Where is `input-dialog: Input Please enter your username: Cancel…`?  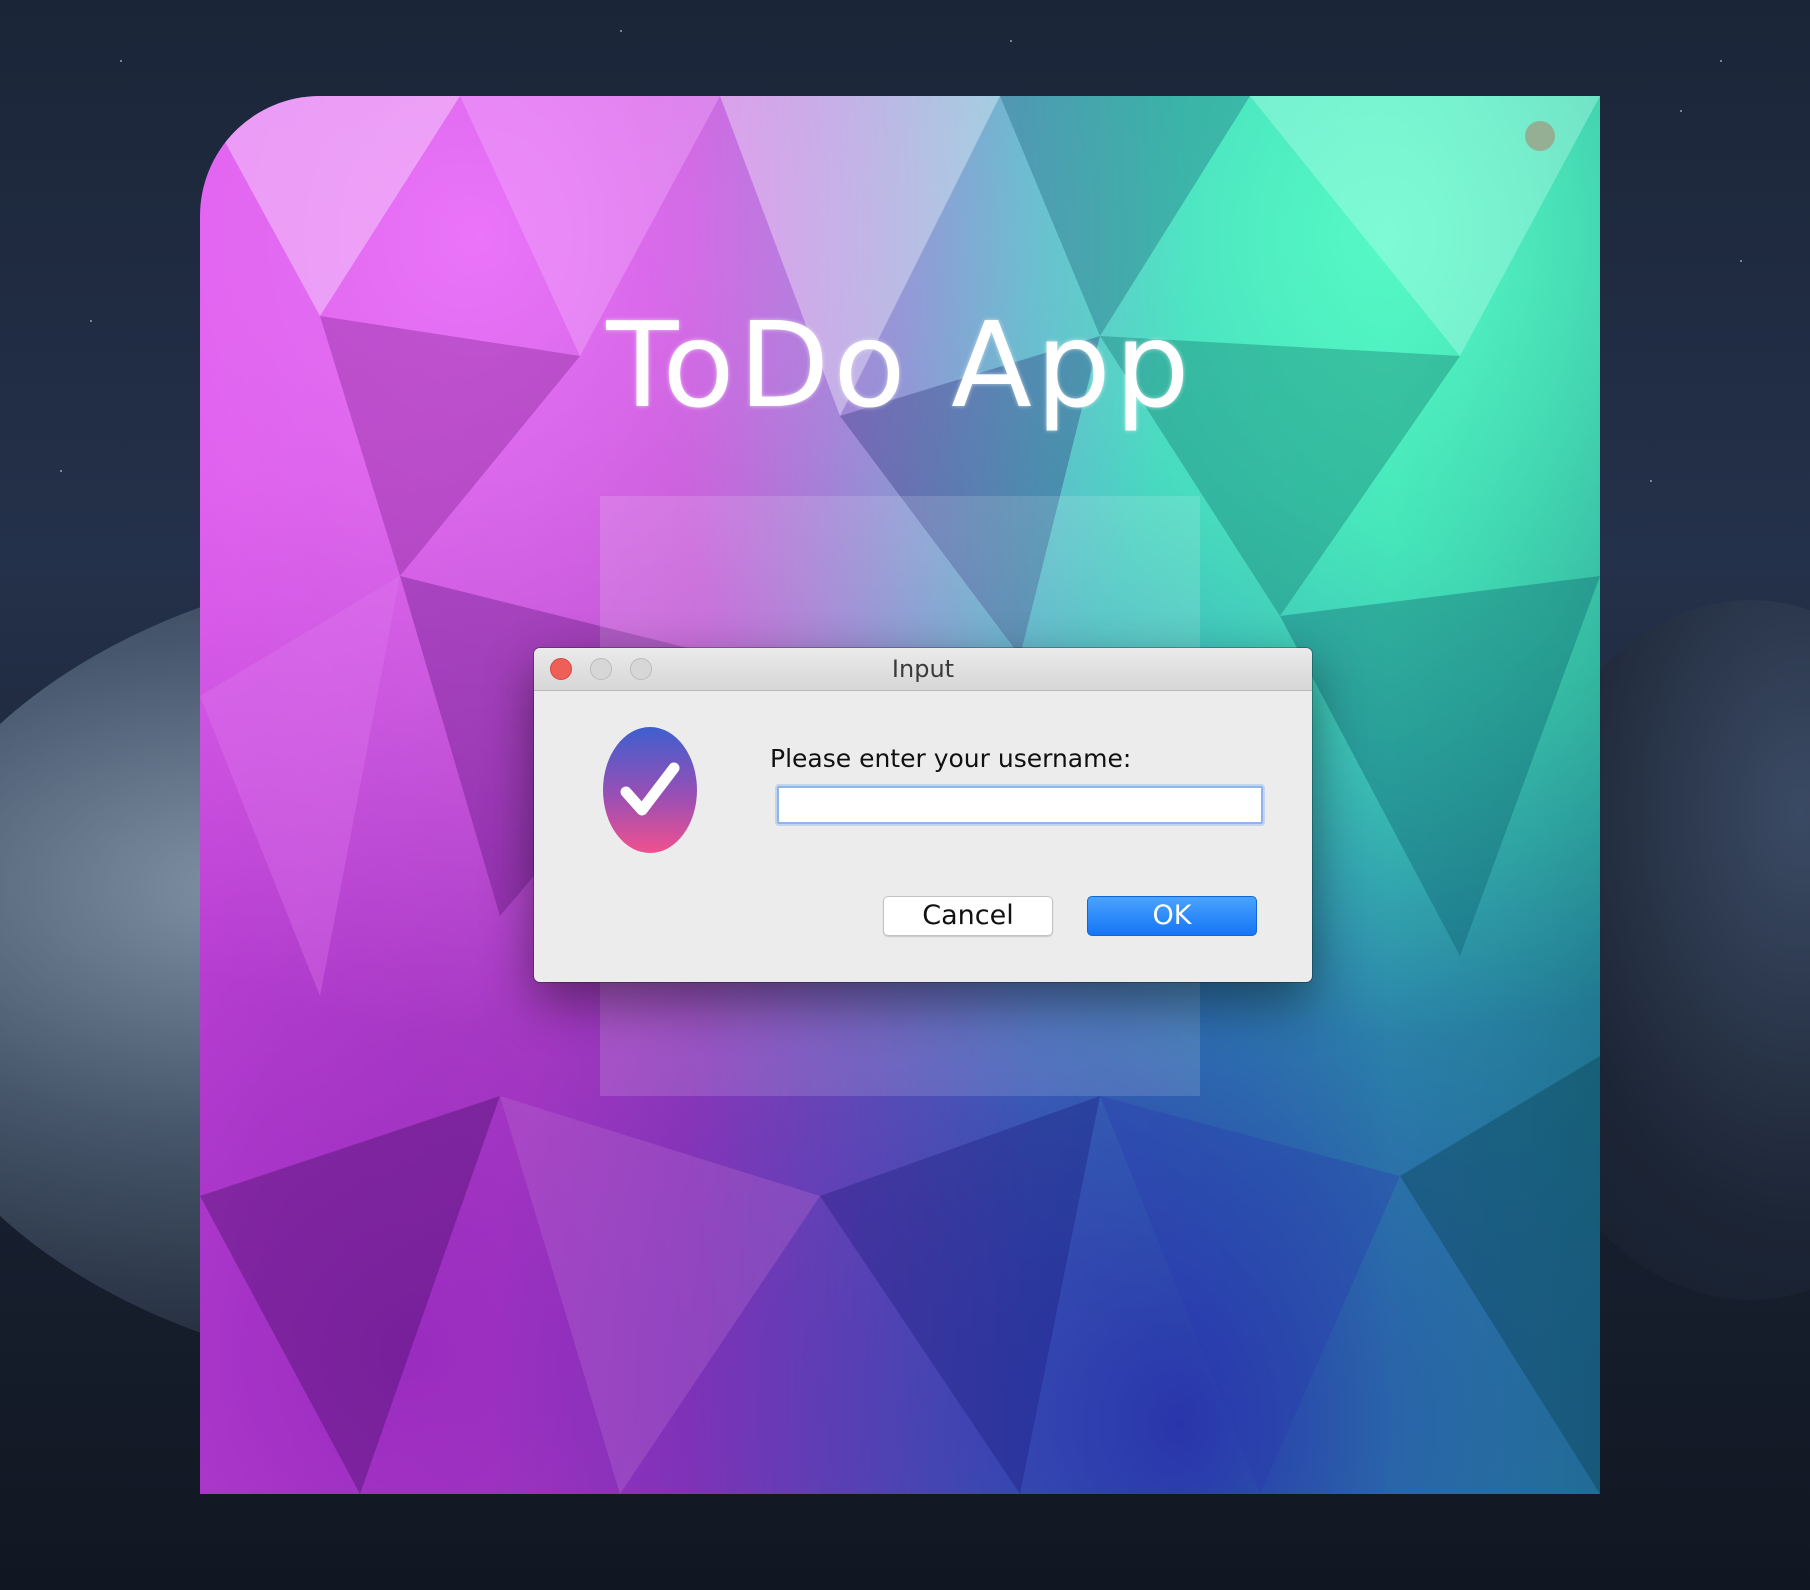 input-dialog: Input Please enter your username: Cancel… is located at coordinates (923, 815).